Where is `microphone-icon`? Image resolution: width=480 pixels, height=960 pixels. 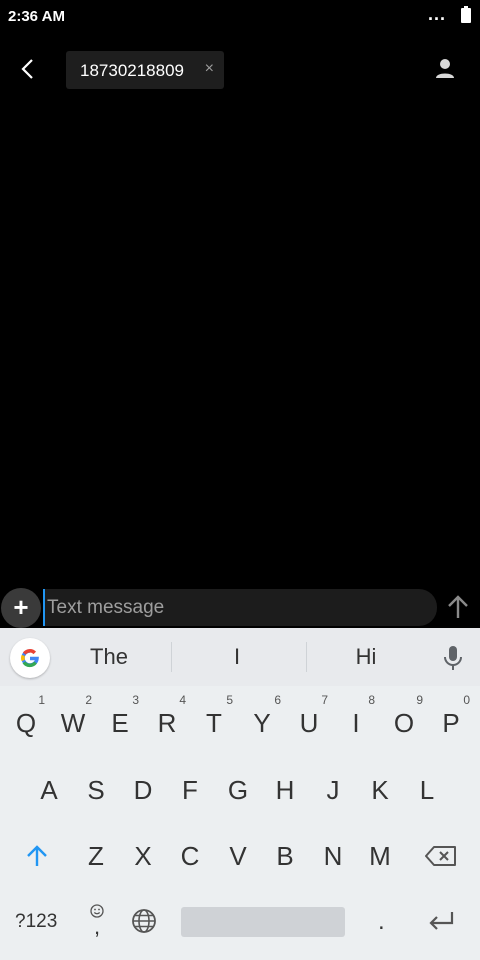
microphone-icon is located at coordinates (453, 658).